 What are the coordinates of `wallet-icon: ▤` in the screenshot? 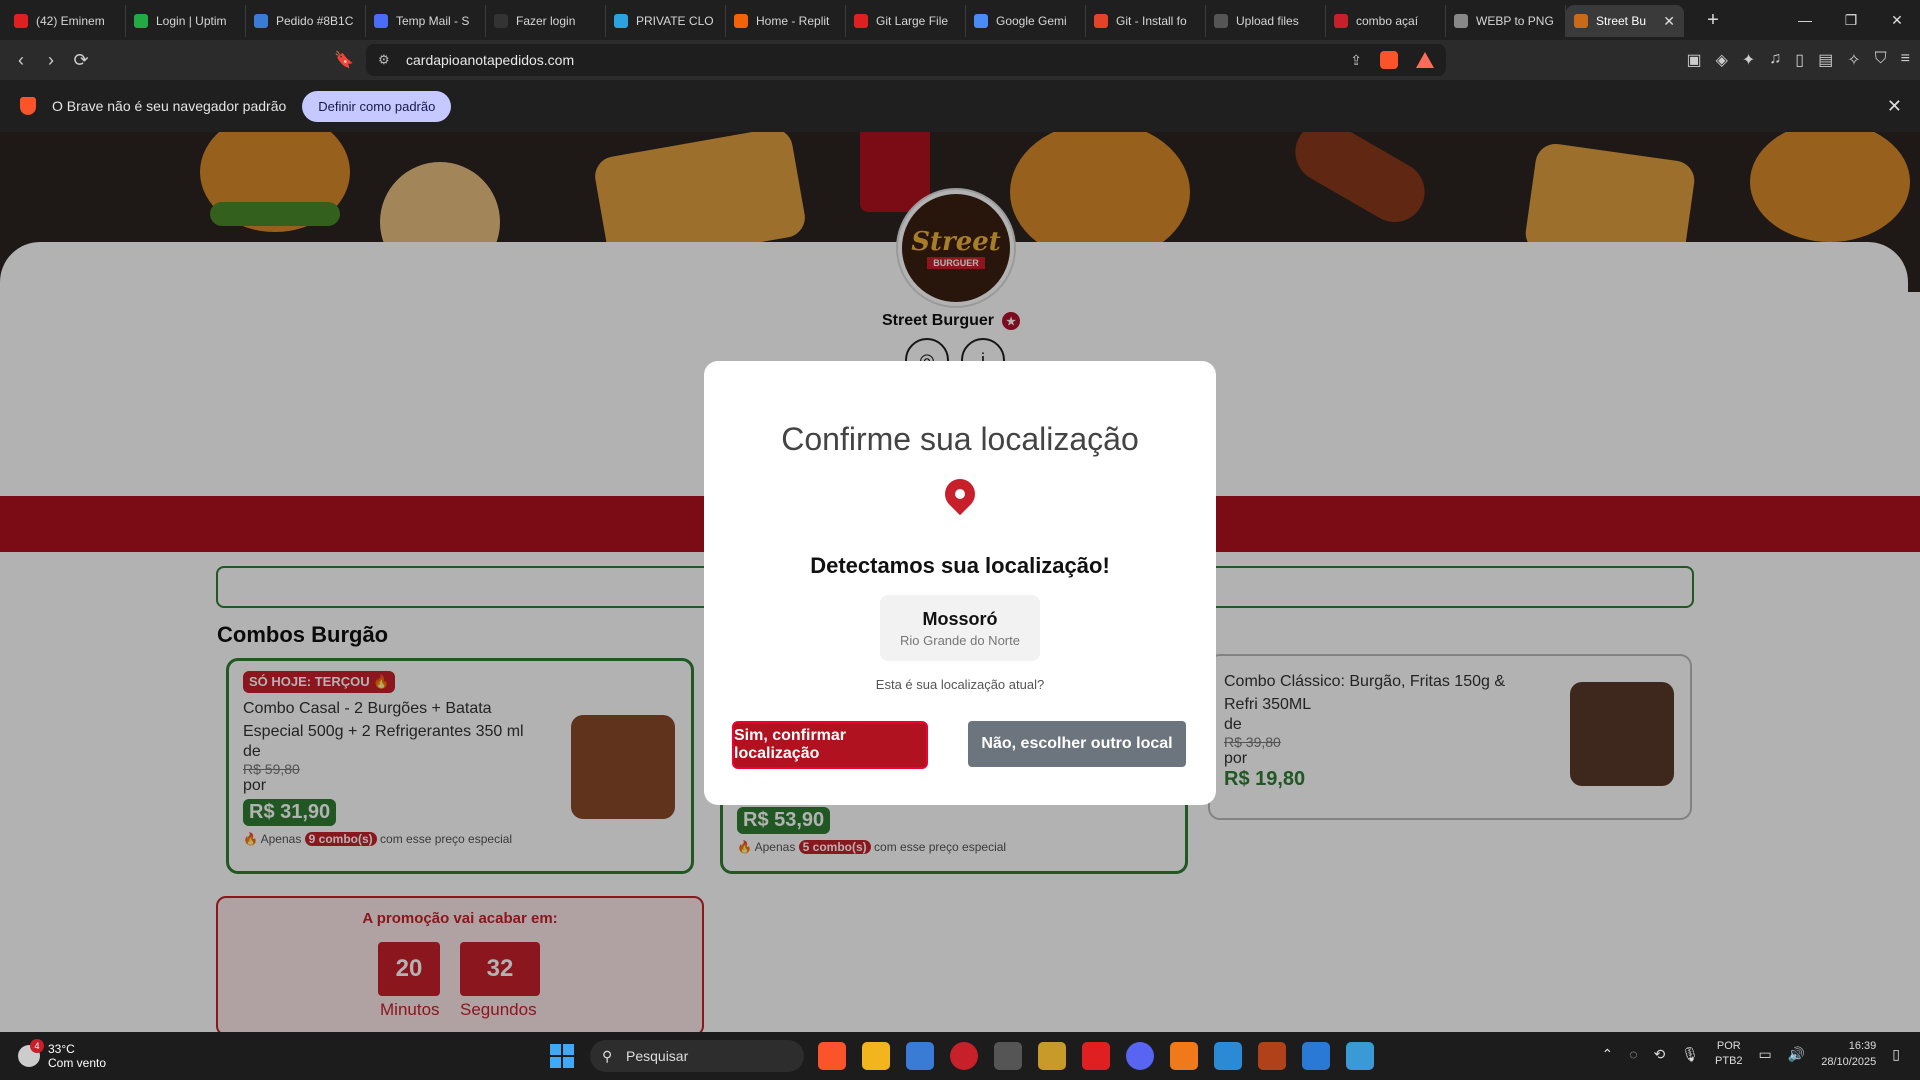 It's located at (1825, 60).